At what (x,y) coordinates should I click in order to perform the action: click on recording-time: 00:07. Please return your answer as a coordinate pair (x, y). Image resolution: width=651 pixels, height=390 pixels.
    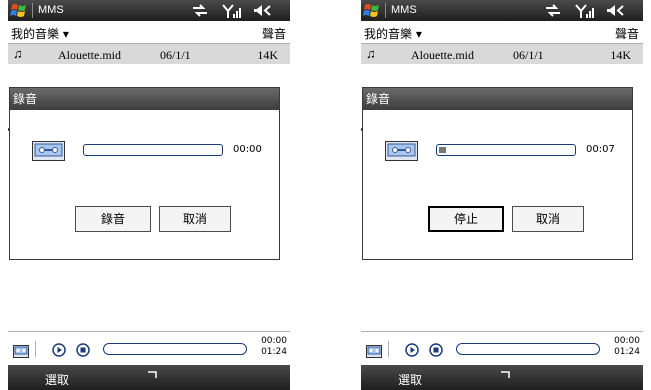
    Looking at the image, I should click on (600, 149).